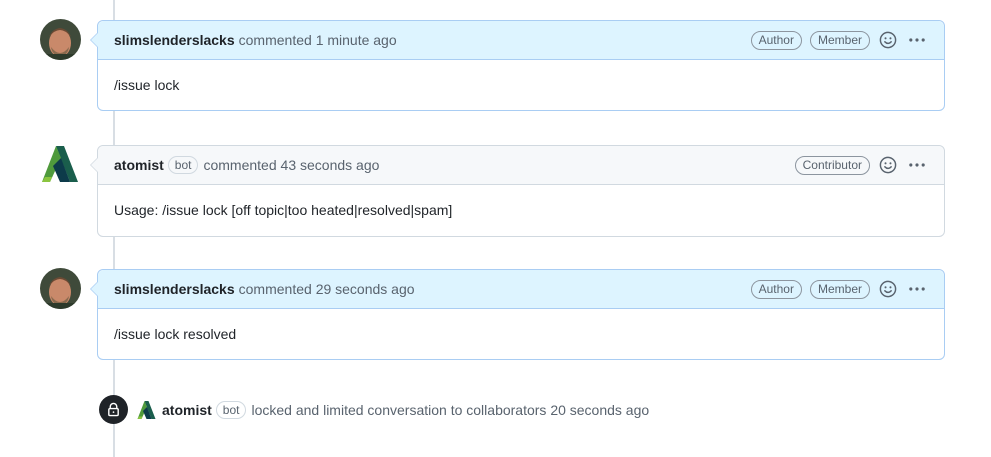 This screenshot has width=991, height=457. What do you see at coordinates (365, 289) in the screenshot?
I see `comment-timestamp: 29 seconds ago` at bounding box center [365, 289].